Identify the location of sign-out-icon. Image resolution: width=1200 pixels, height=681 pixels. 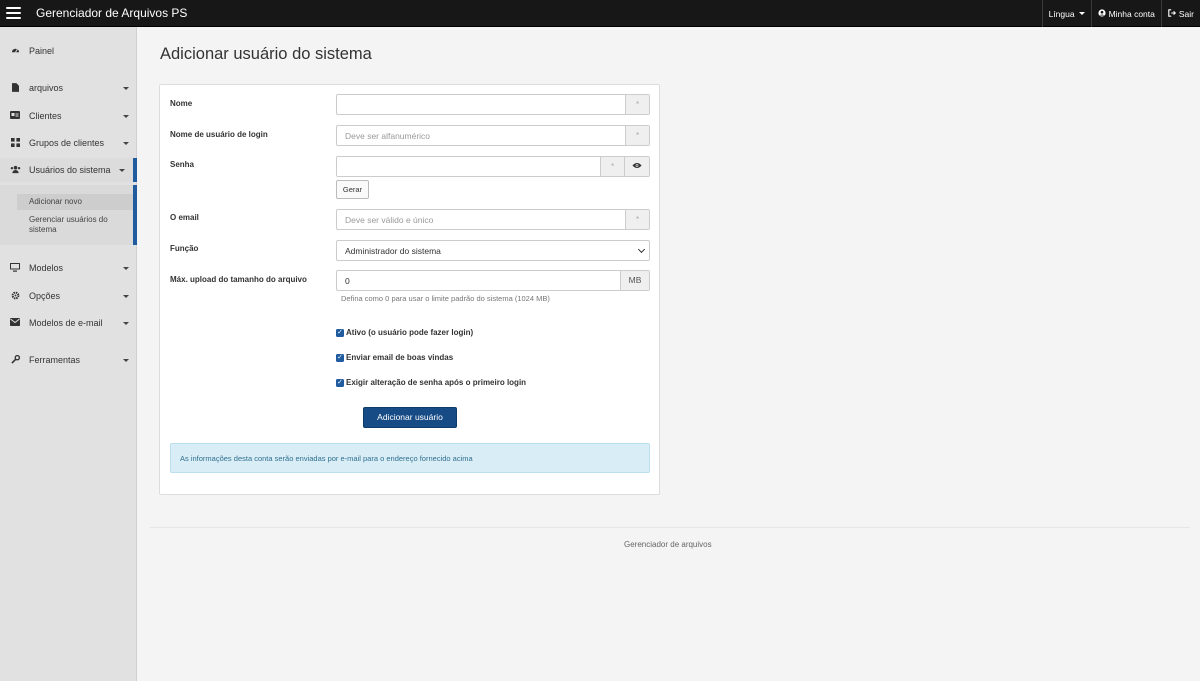
(1172, 13).